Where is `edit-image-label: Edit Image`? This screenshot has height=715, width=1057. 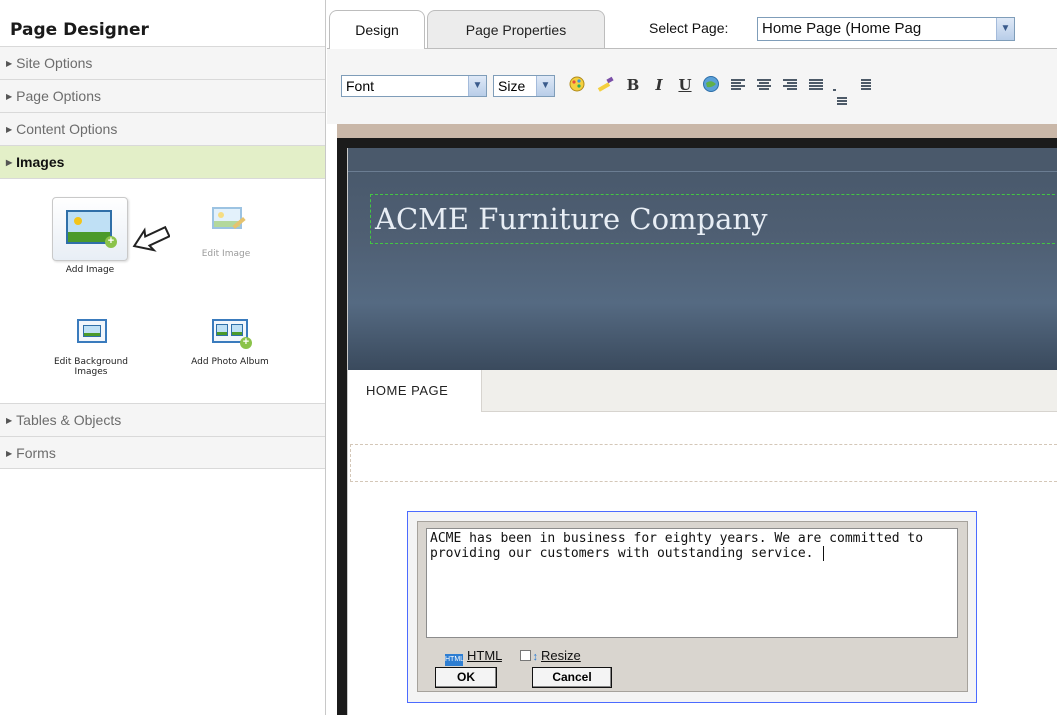
edit-image-label: Edit Image is located at coordinates (226, 254).